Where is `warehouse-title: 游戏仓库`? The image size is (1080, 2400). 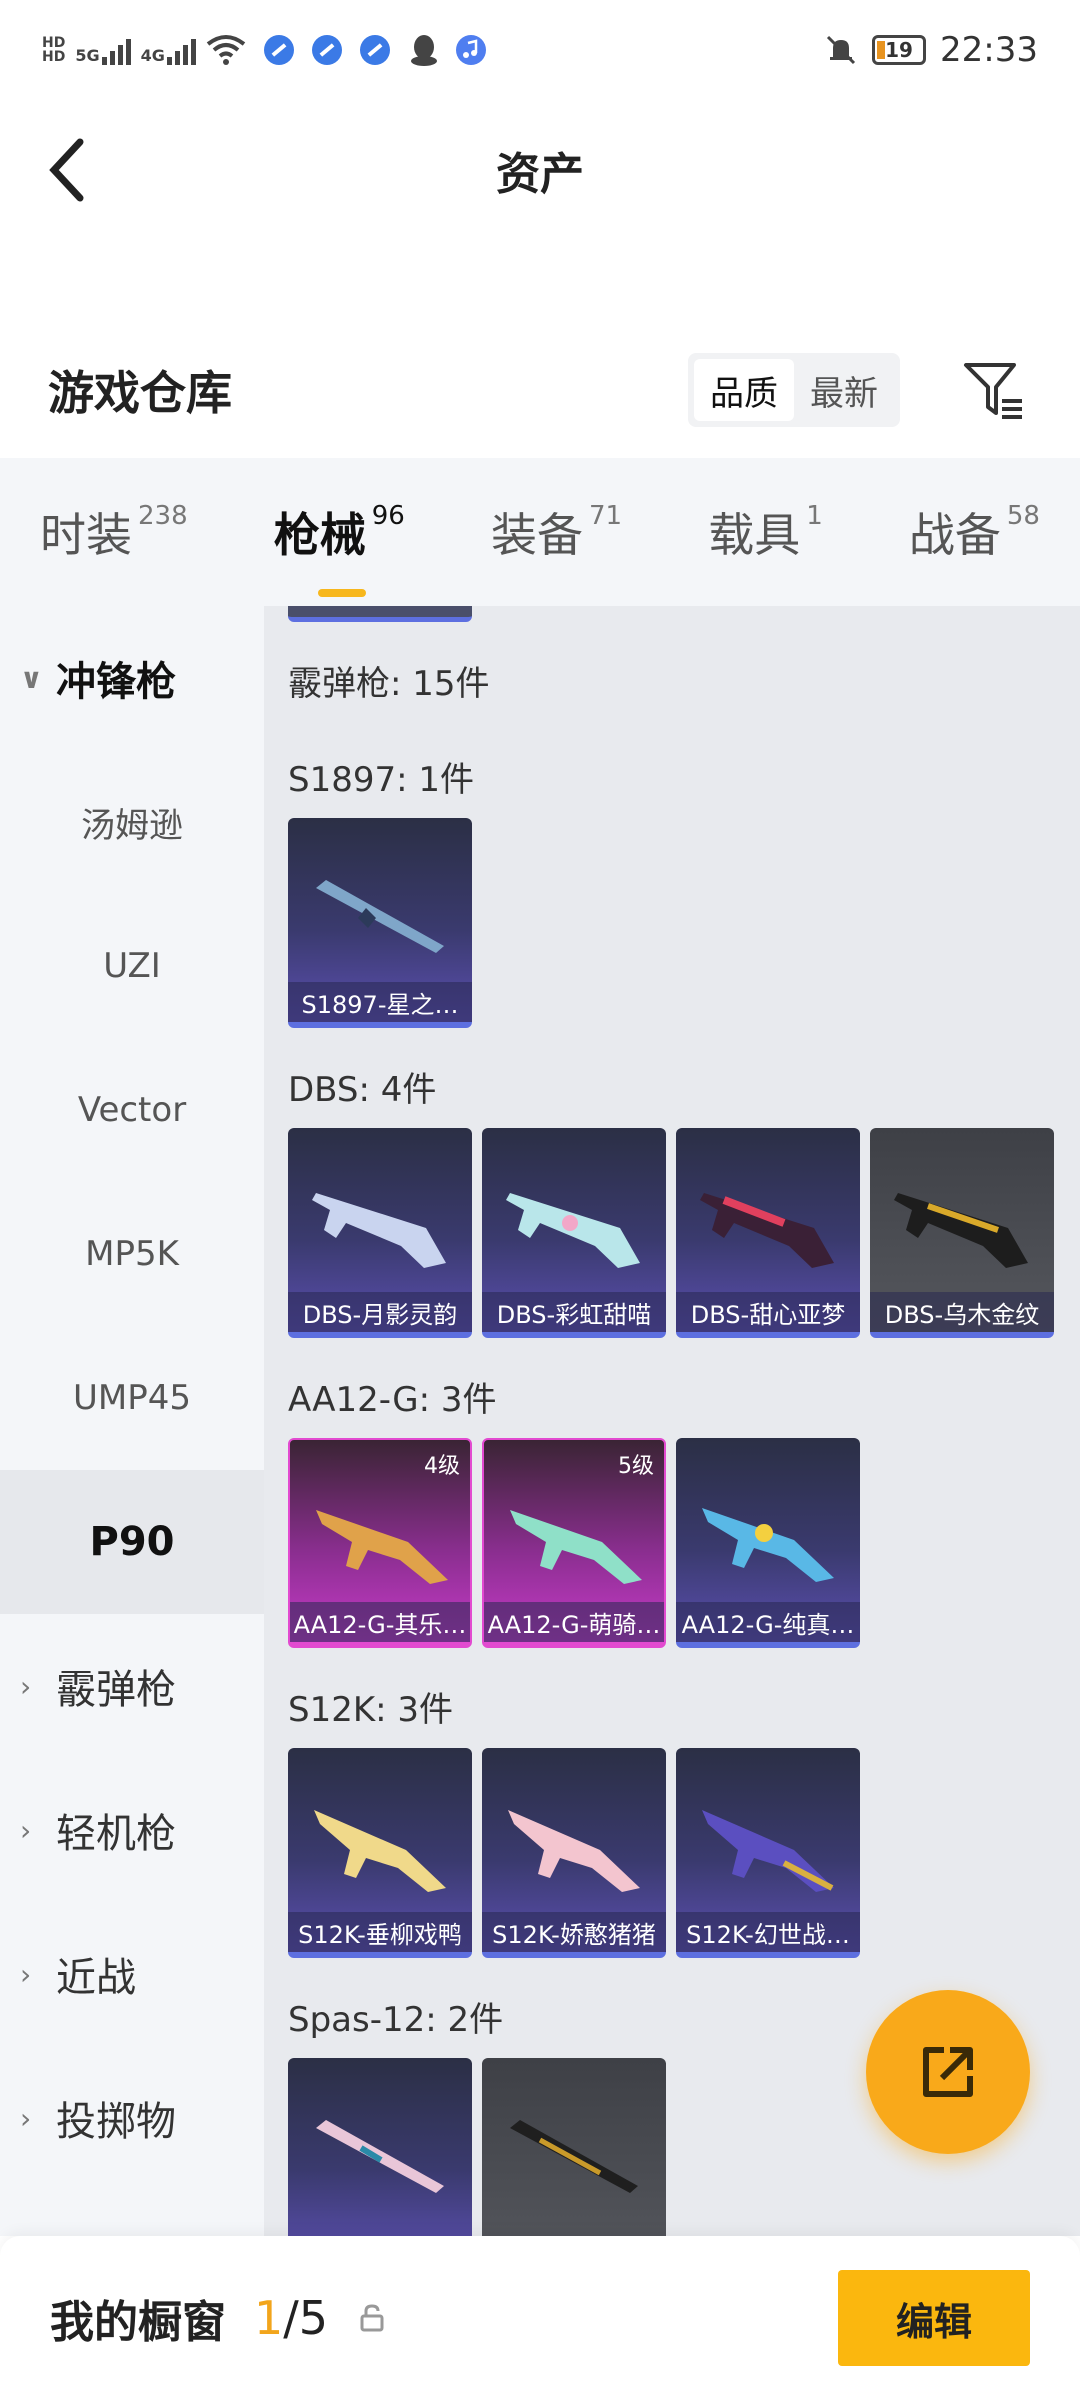
warehouse-title: 游戏仓库 is located at coordinates (140, 393).